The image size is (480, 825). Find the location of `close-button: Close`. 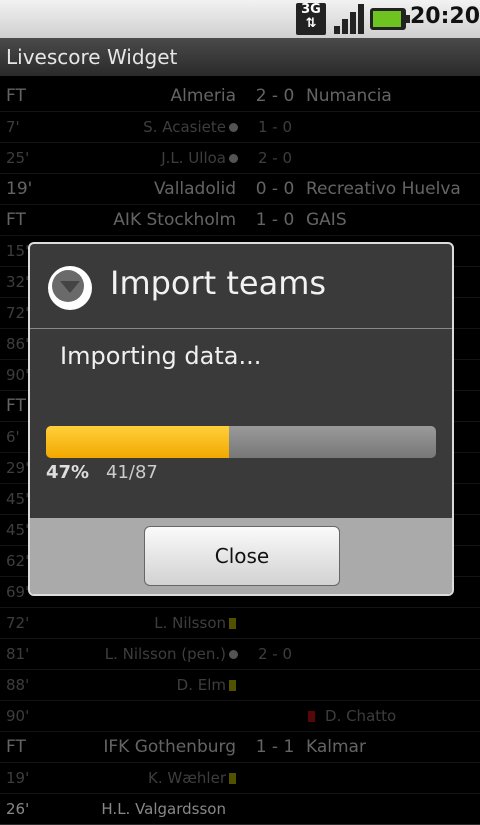

close-button: Close is located at coordinates (242, 556).